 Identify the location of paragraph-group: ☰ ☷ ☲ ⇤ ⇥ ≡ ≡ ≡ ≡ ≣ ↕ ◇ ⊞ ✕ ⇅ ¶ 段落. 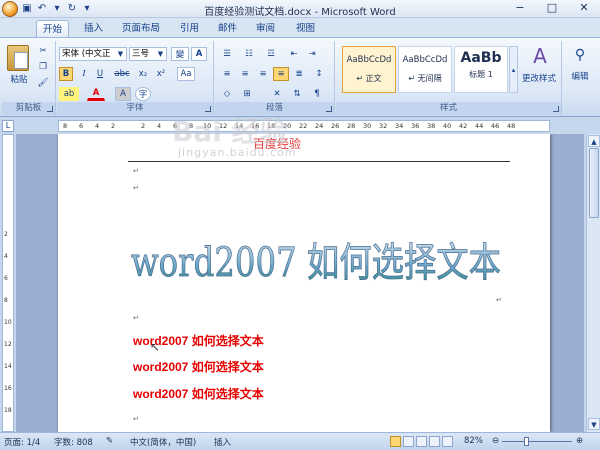
(275, 78).